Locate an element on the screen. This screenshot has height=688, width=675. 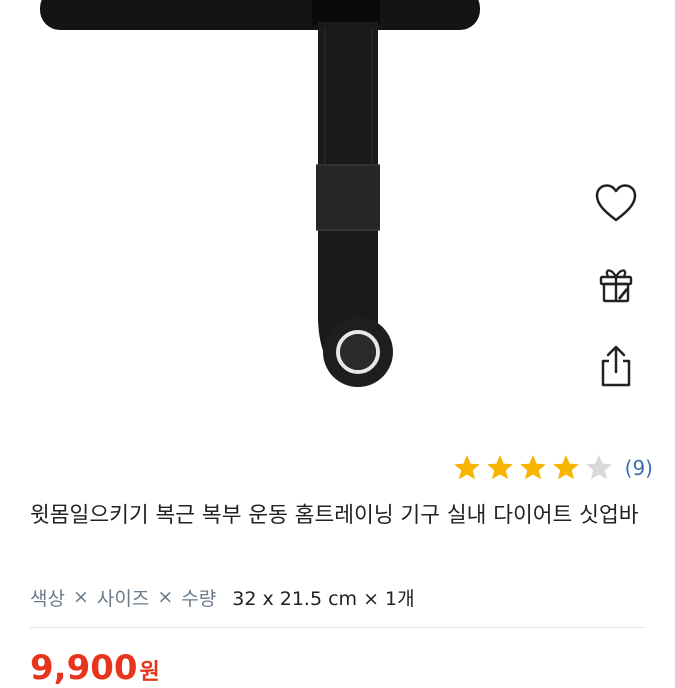
like-button is located at coordinates (616, 205).